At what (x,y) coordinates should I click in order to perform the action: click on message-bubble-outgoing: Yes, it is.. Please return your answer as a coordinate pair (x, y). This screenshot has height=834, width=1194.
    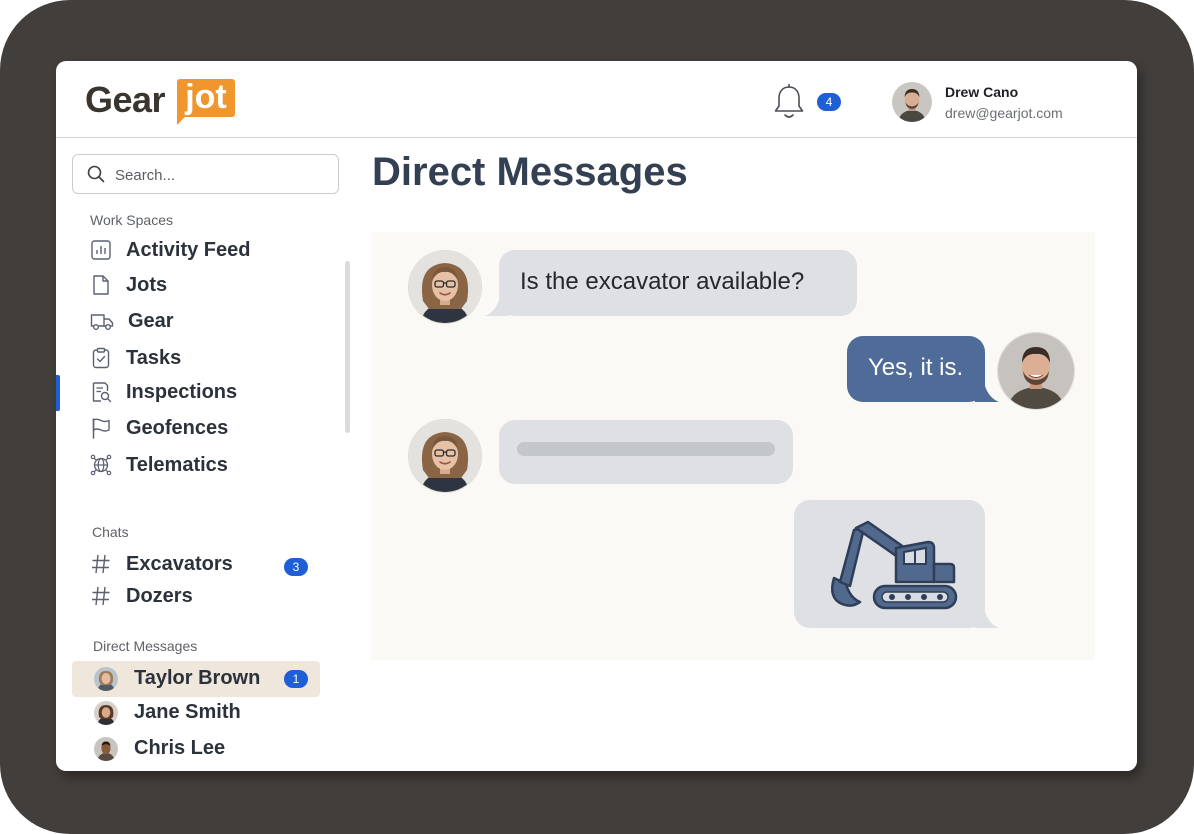
    Looking at the image, I should click on (916, 369).